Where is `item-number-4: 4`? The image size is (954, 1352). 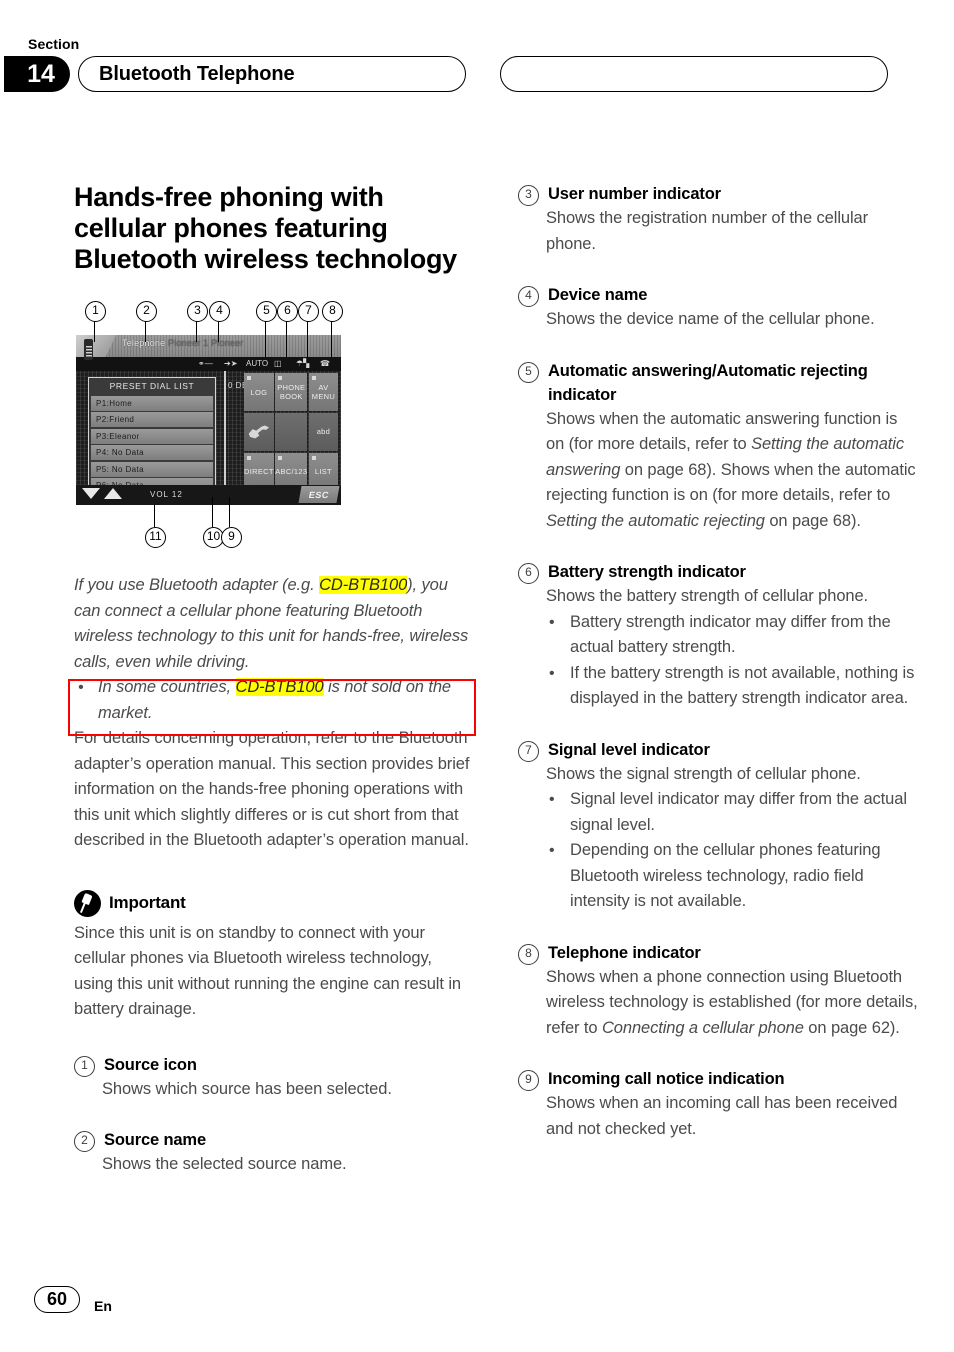
item-number-4: 4 is located at coordinates (528, 296).